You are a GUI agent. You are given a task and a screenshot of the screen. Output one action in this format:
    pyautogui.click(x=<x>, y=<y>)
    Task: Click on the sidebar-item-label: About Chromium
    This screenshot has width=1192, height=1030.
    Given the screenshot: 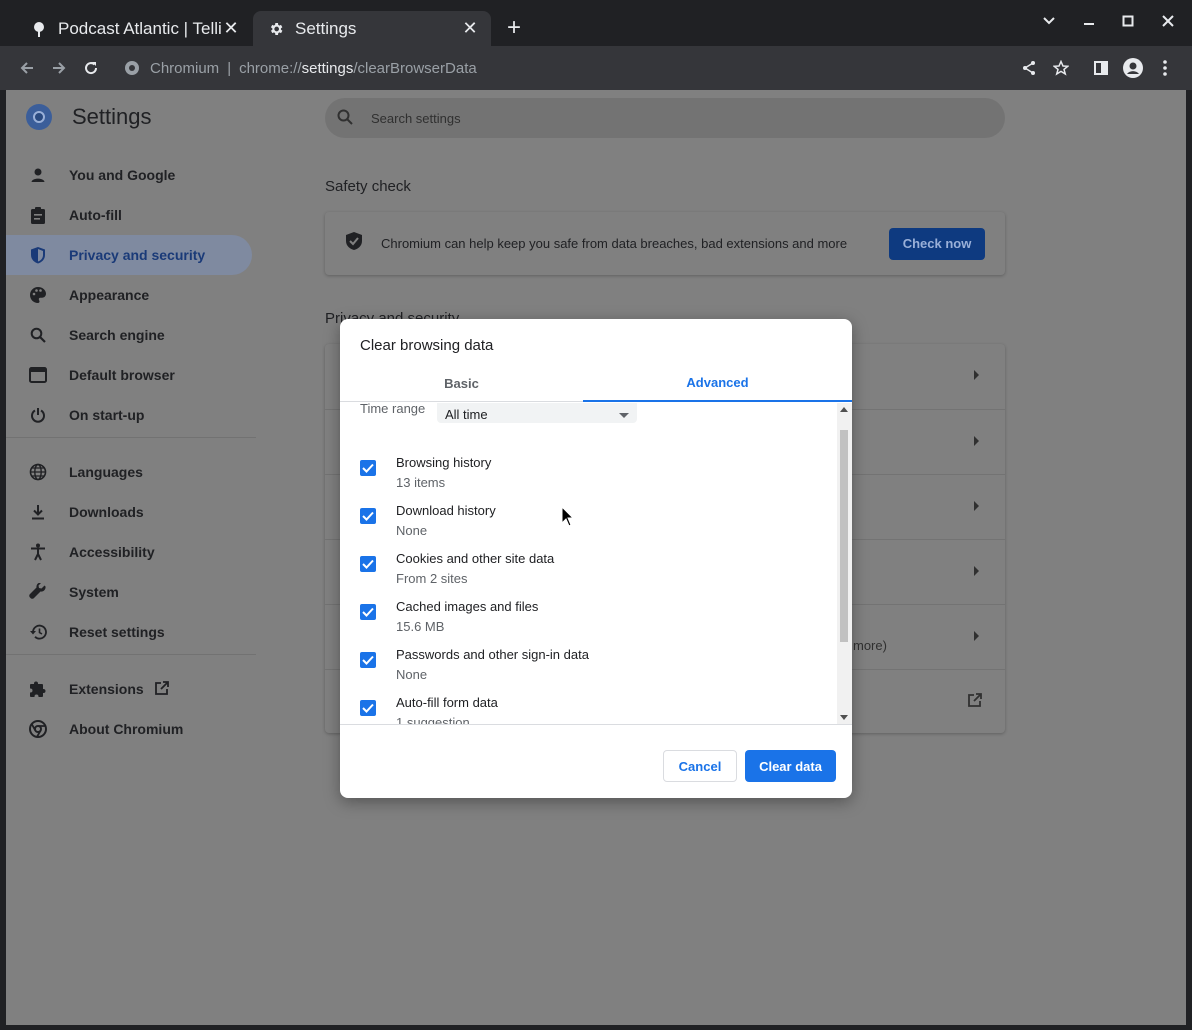 What is the action you would take?
    pyautogui.click(x=126, y=729)
    